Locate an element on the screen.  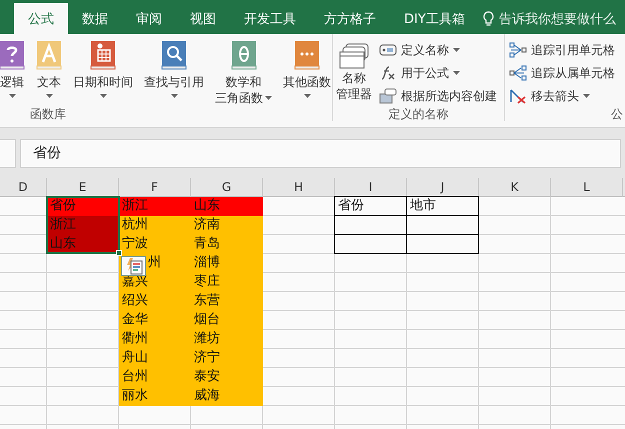
column-header: L is located at coordinates (587, 187).